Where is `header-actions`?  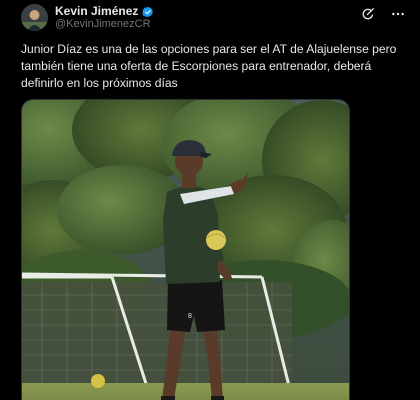 header-actions is located at coordinates (383, 14).